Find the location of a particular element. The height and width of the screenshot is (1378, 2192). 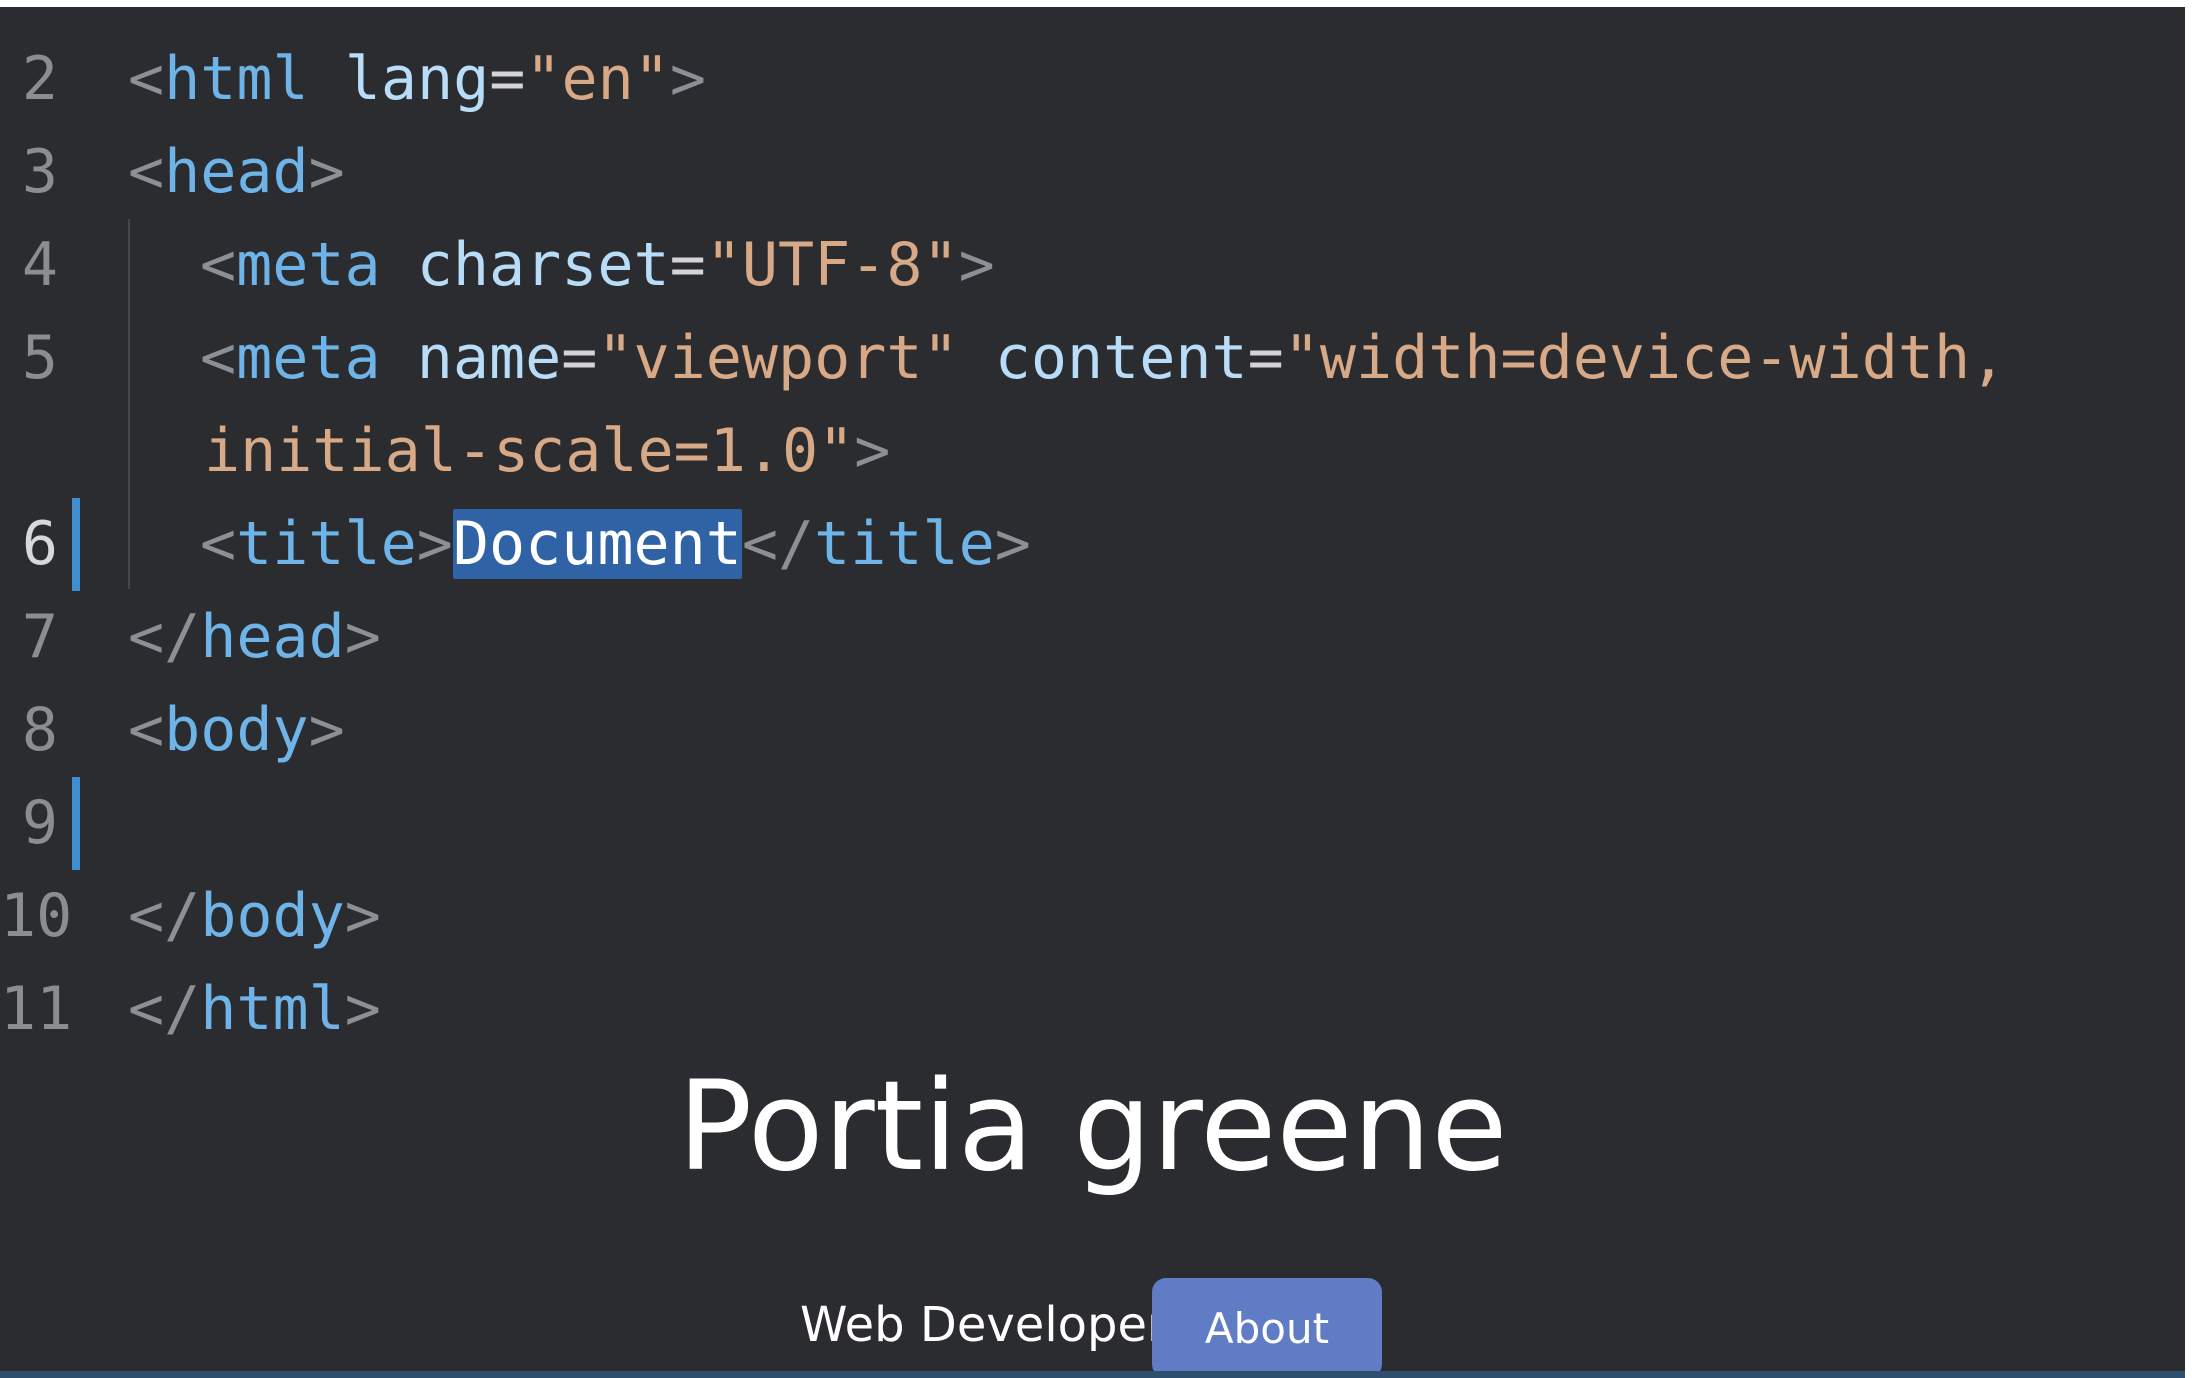

code-token: lang is located at coordinates (417, 79).